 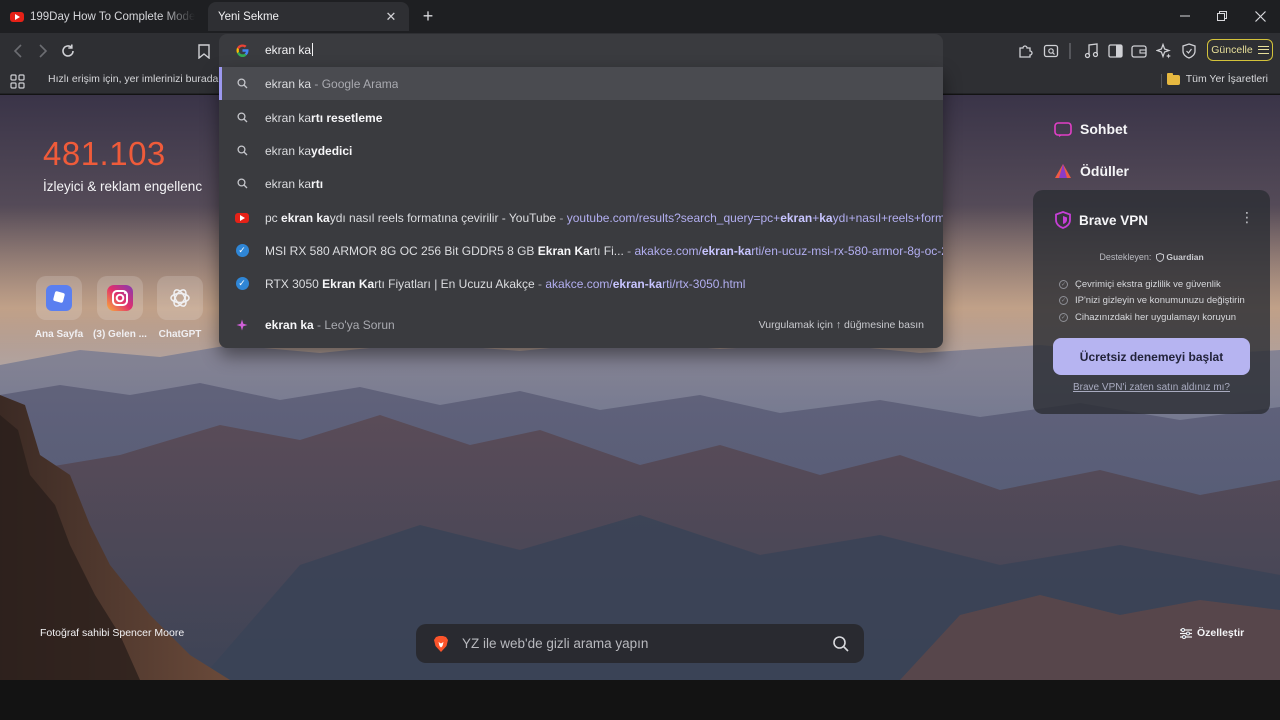 I want to click on chat-widget: Sohbet, so click(x=1090, y=129).